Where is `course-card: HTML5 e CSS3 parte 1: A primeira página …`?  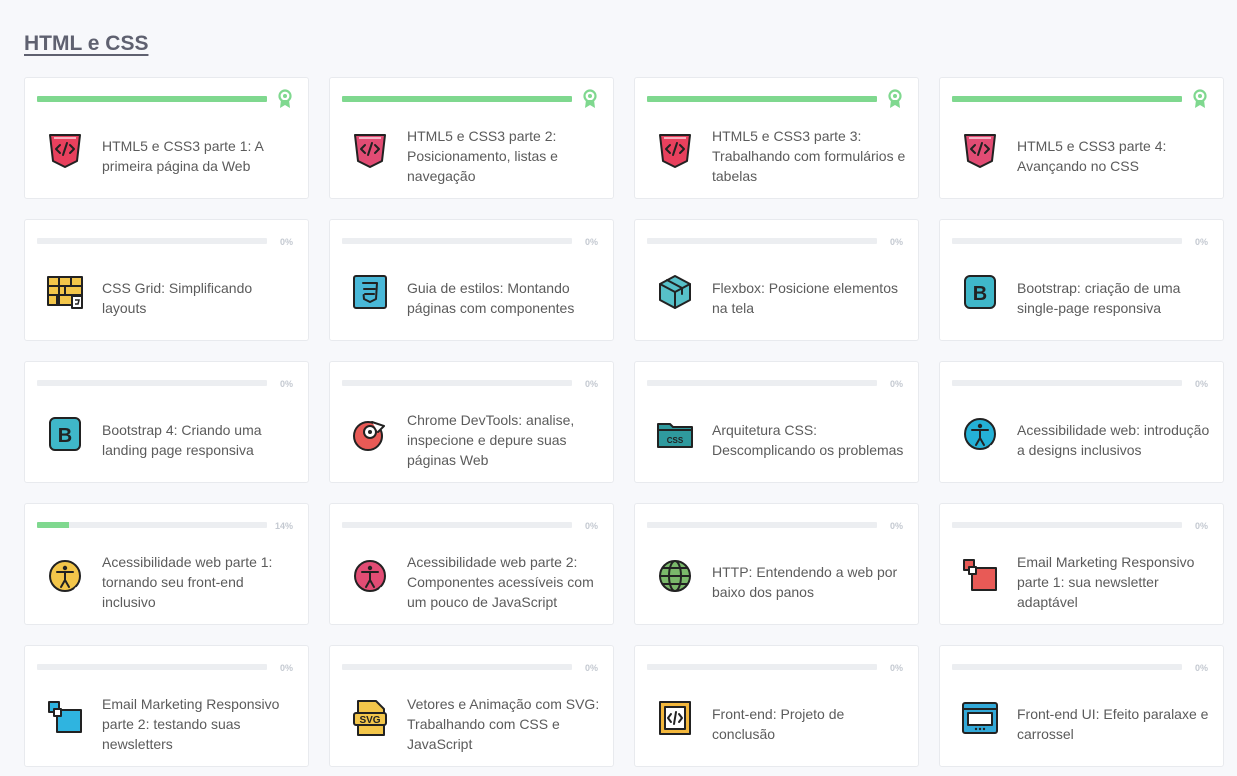 course-card: HTML5 e CSS3 parte 1: A primeira página … is located at coordinates (166, 138).